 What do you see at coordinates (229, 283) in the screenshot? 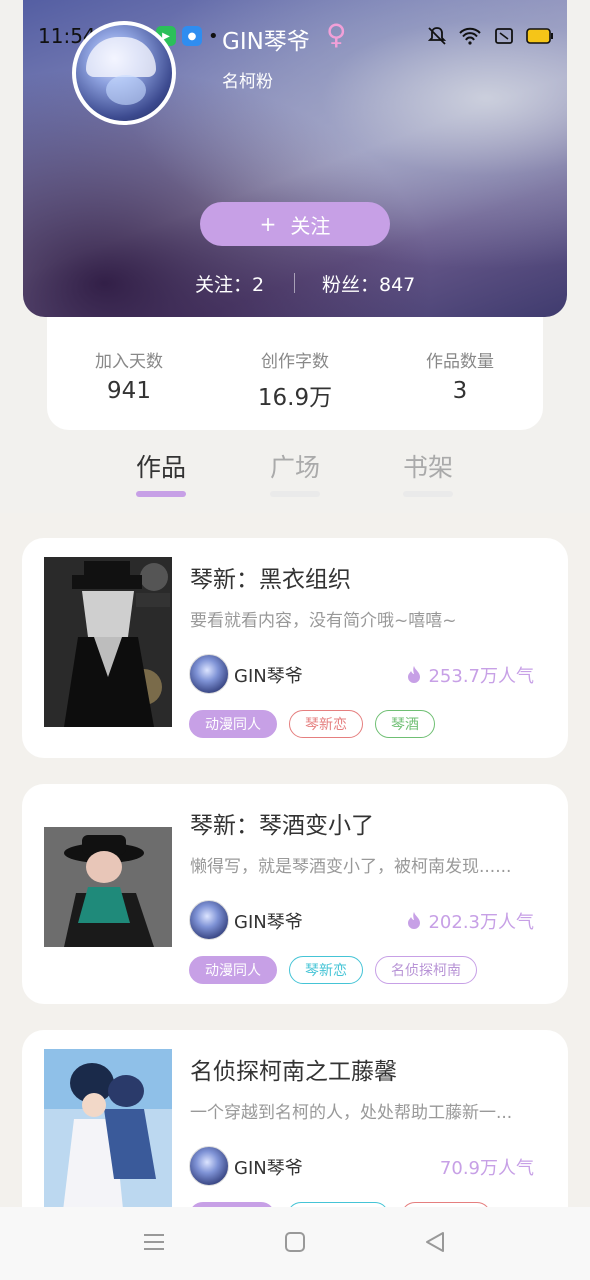
I see `following-count: 关注：2` at bounding box center [229, 283].